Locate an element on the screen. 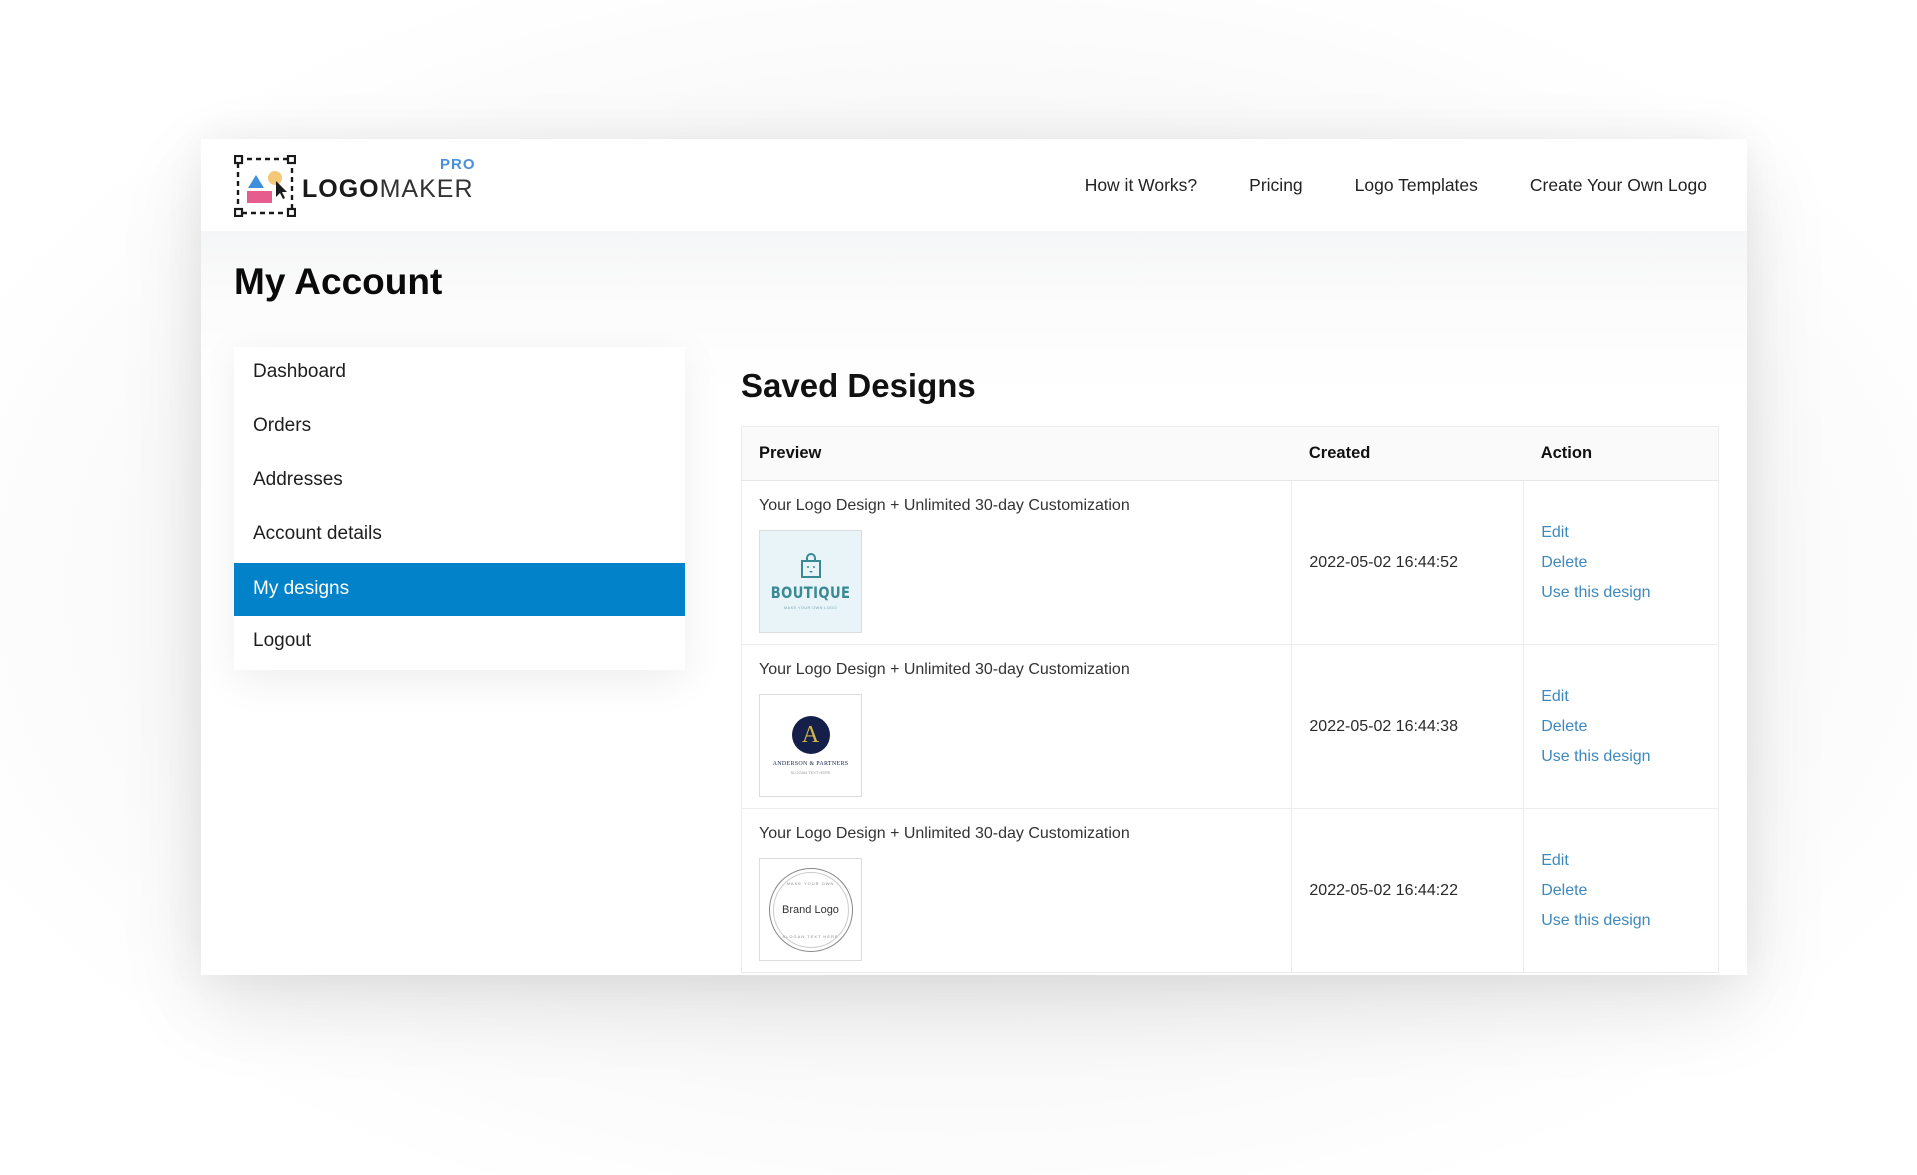  sidebar-item-dashboard: Dashboard is located at coordinates (459, 374).